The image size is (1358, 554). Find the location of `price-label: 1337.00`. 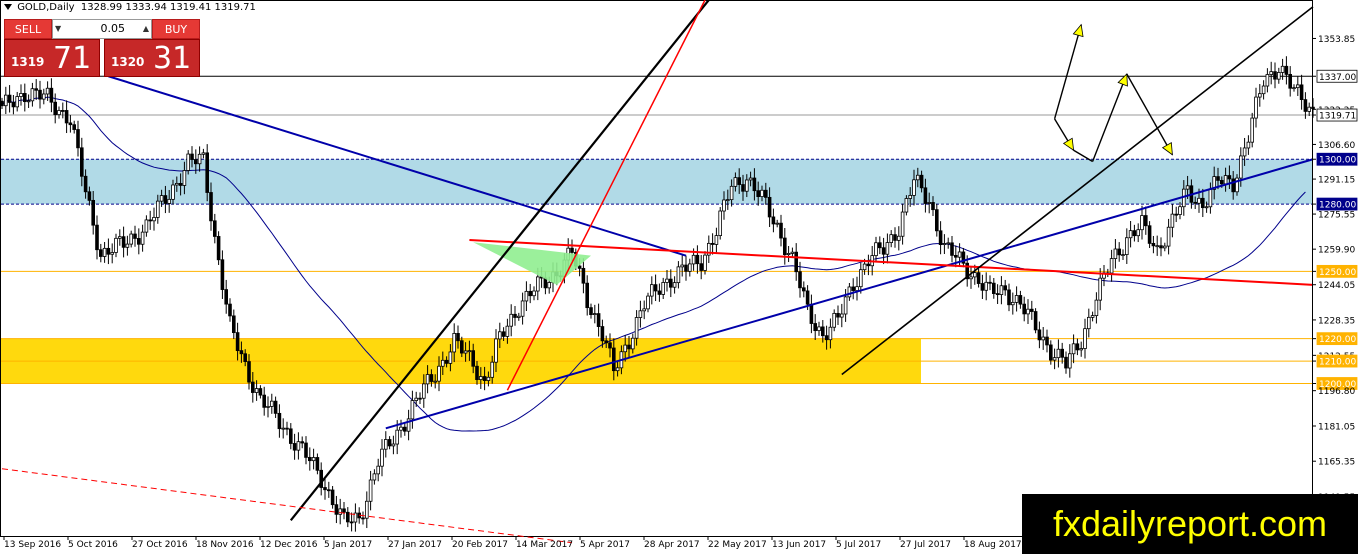

price-label: 1337.00 is located at coordinates (1337, 78).